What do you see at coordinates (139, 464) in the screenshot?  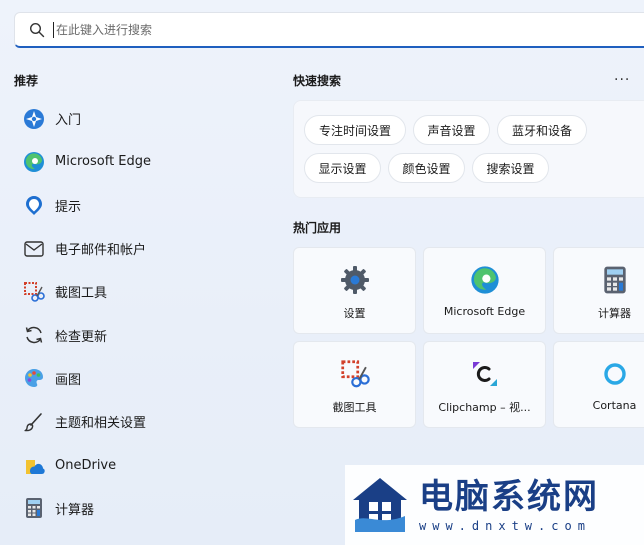 I see `recommended-item-onedrive: OneDrive` at bounding box center [139, 464].